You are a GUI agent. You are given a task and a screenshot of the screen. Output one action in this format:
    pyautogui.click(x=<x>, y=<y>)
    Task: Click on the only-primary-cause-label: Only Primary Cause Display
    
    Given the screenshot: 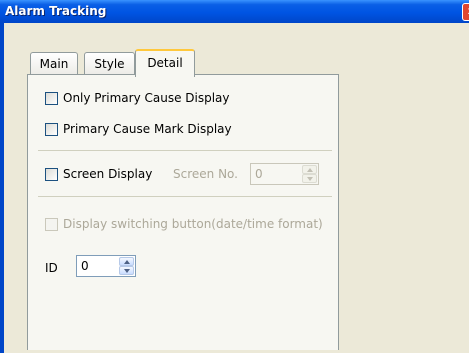 What is the action you would take?
    pyautogui.click(x=146, y=98)
    